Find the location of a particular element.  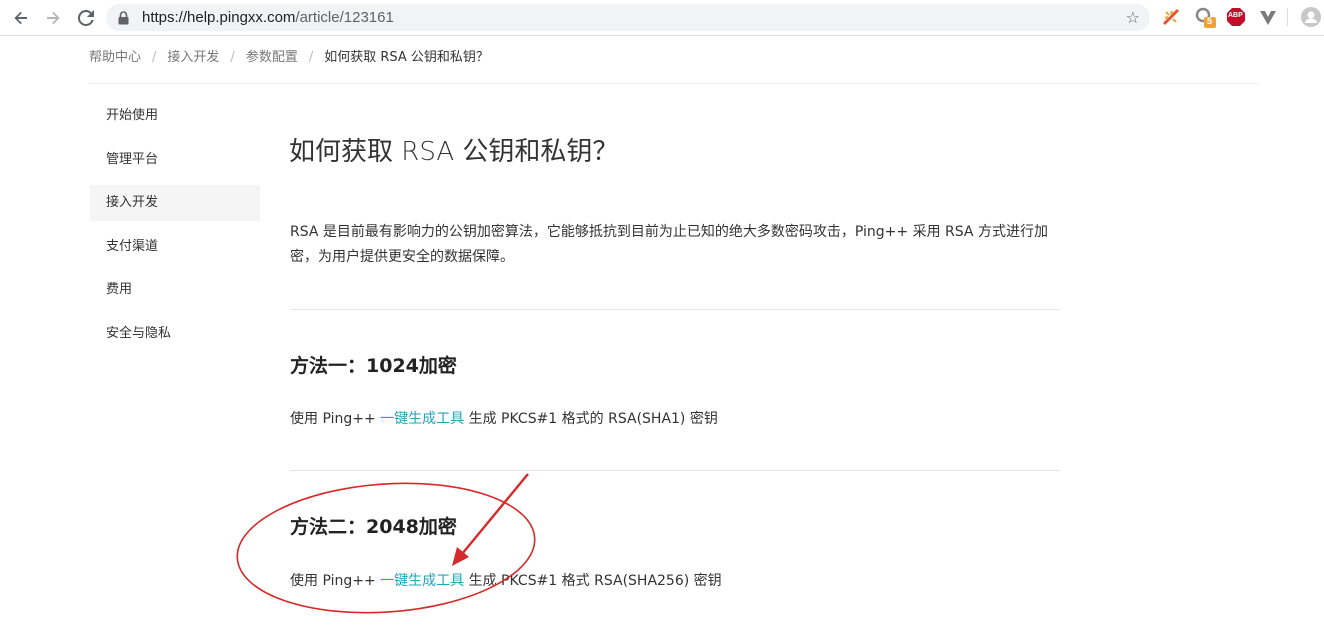

profile-avatar-icon is located at coordinates (1311, 17).